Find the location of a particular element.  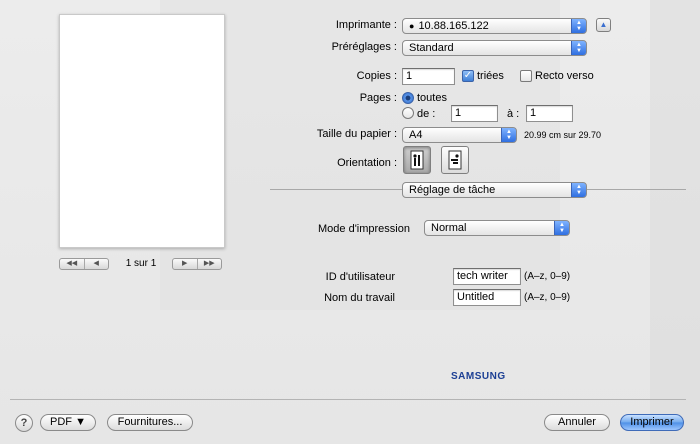

pages-from-label: de : is located at coordinates (426, 114).